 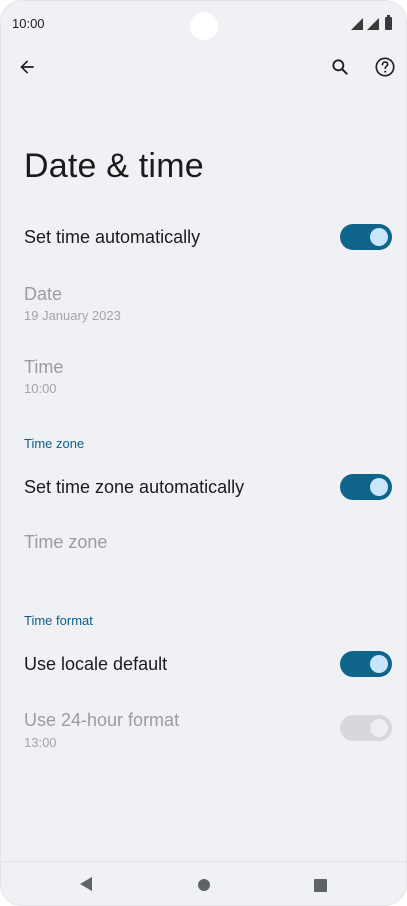 I want to click on status-bar: 10:00, so click(x=203, y=23).